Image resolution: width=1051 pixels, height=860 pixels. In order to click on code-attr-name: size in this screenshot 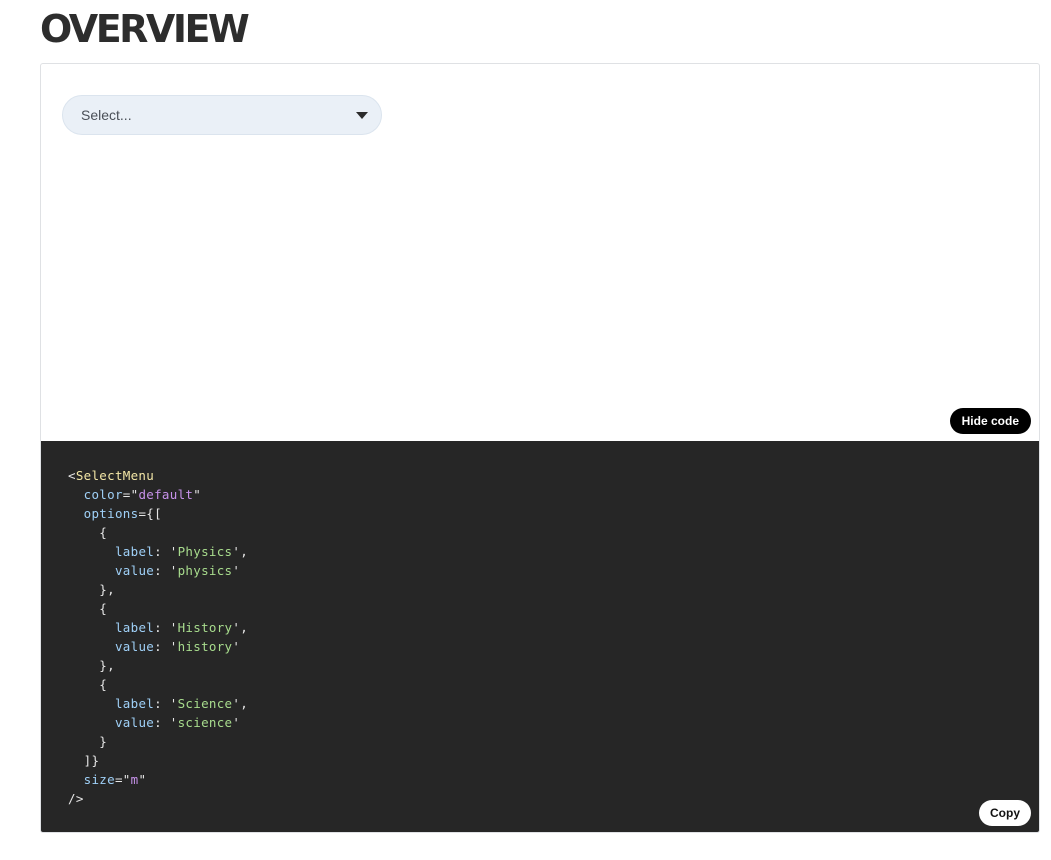, I will do `click(99, 779)`.